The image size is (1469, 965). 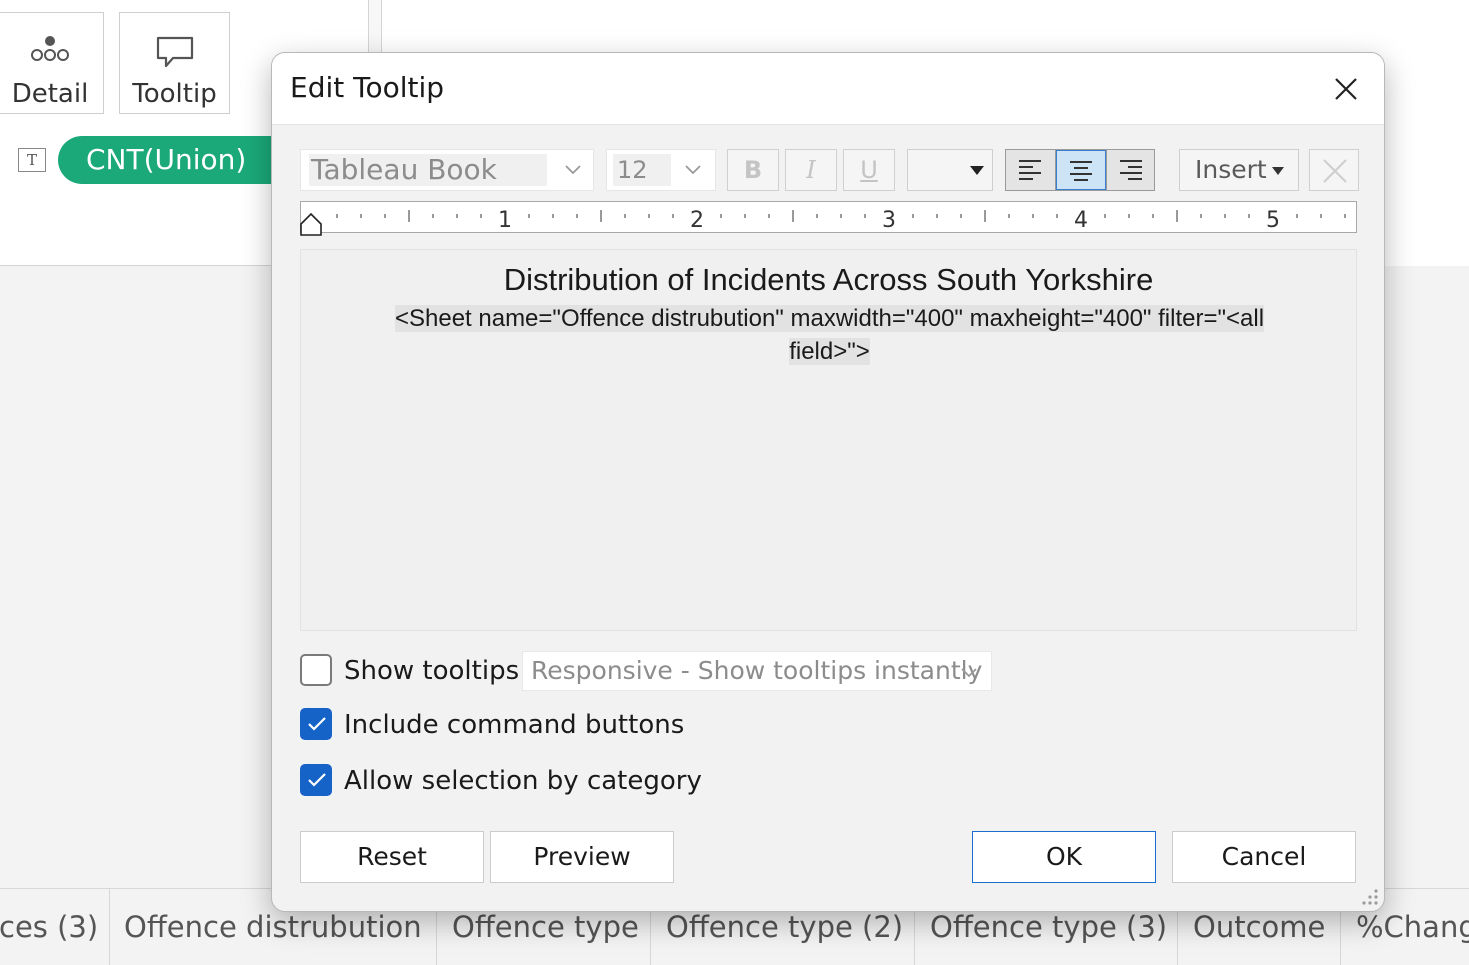 I want to click on marks-field-row: T CNT(Union), so click(x=149, y=160).